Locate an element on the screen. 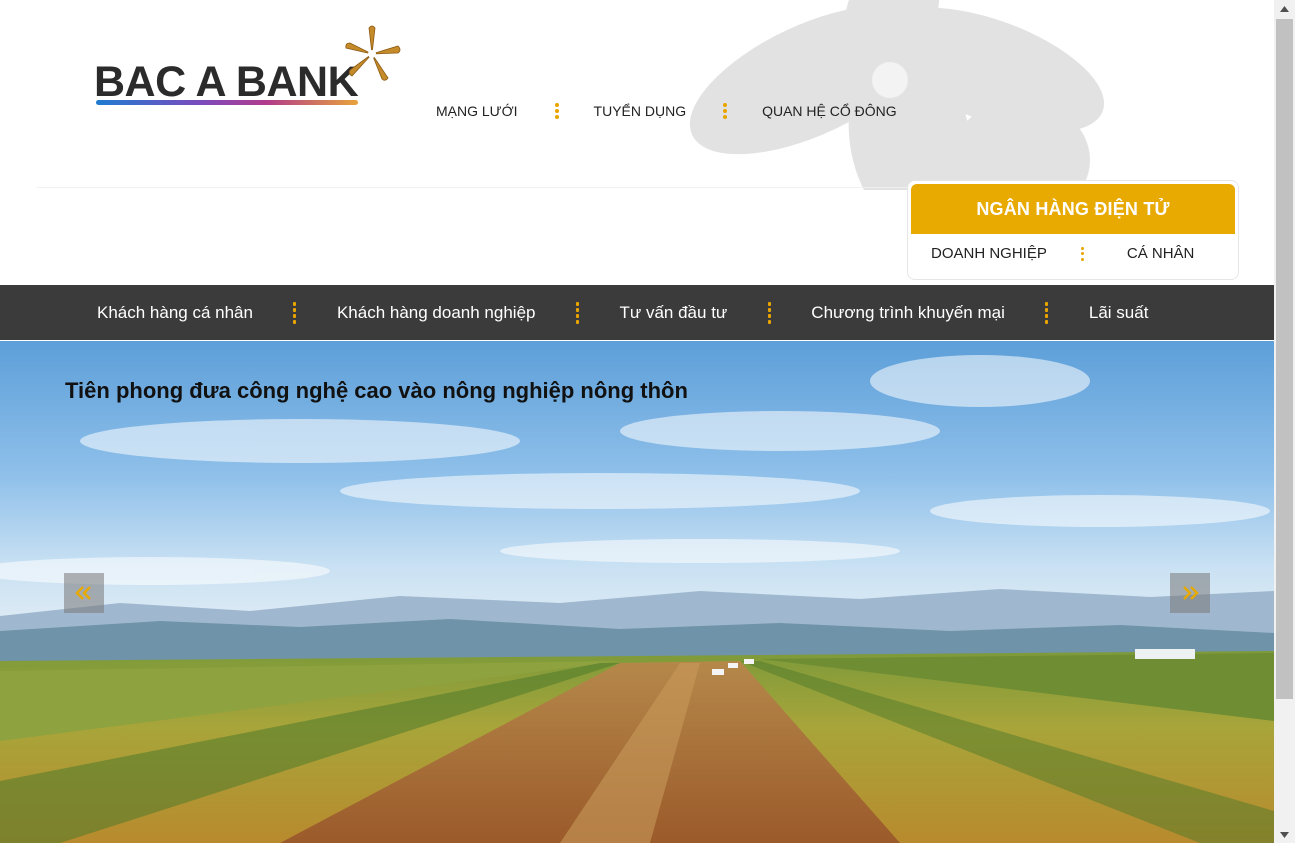 This screenshot has height=843, width=1295. nav-interest-rates: Lãi suất is located at coordinates (1119, 313).